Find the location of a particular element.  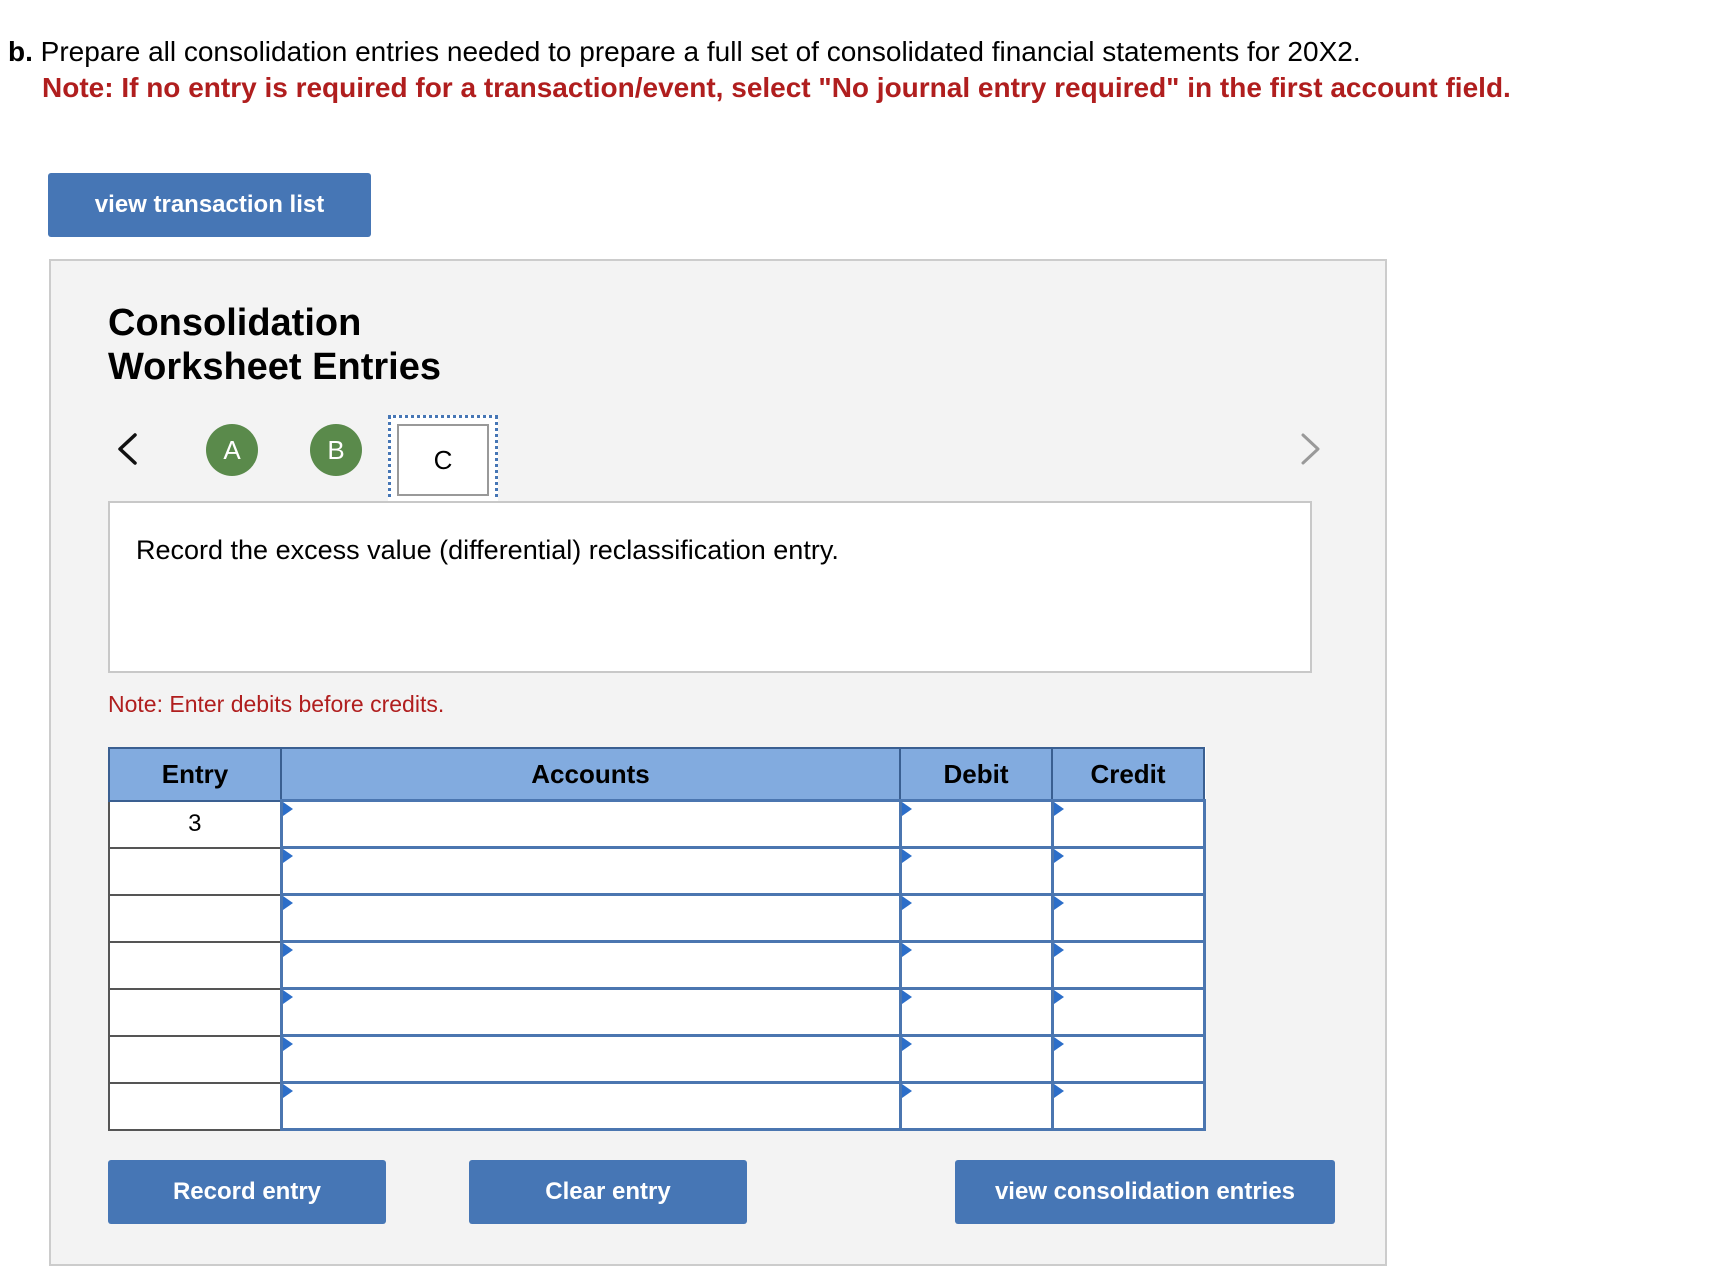

tab-a: A is located at coordinates (232, 450).